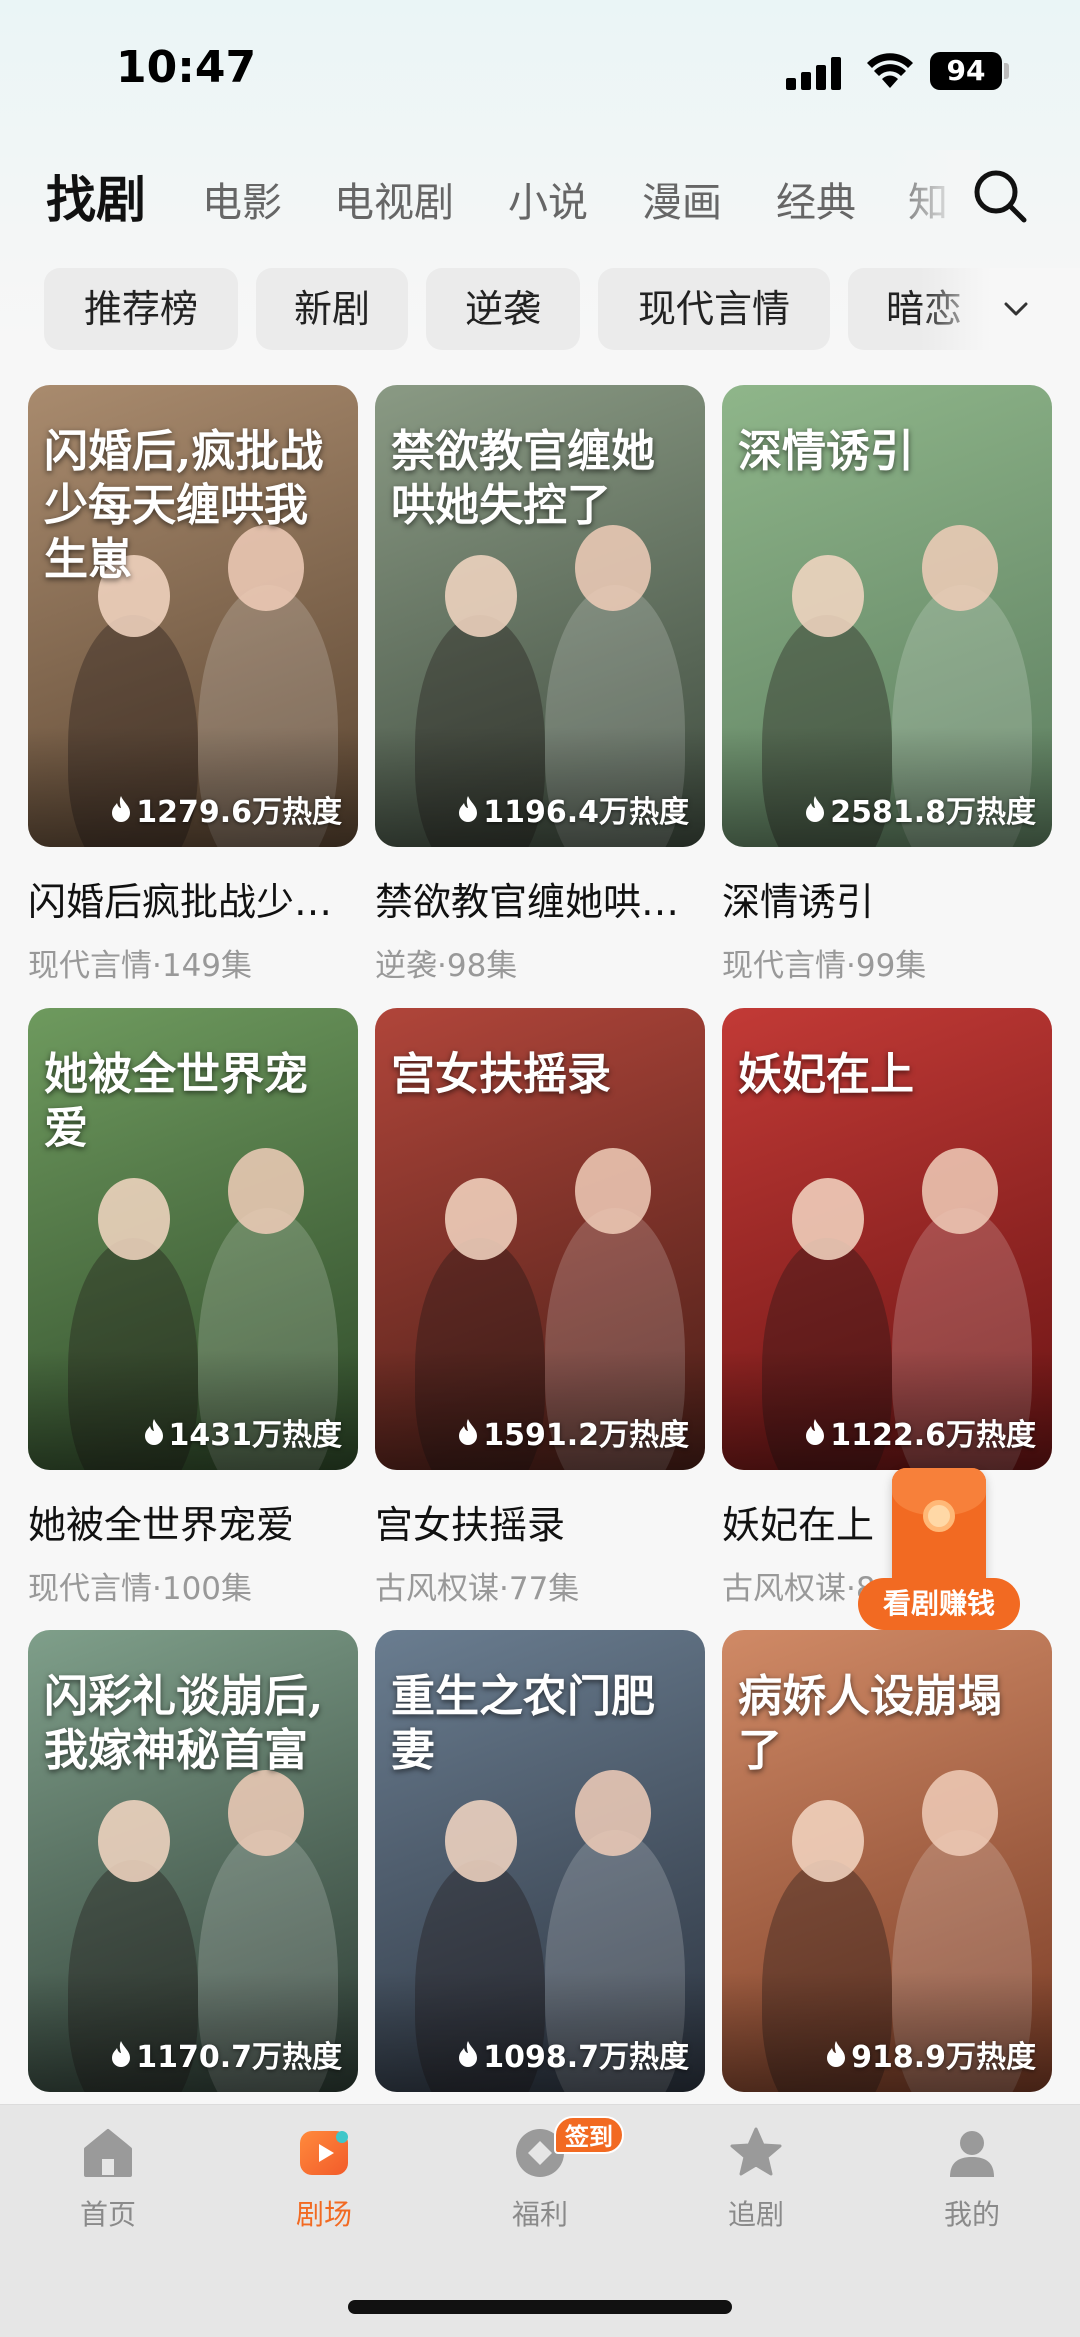 This screenshot has width=1080, height=2337. I want to click on drama-title: 深情诱引, so click(887, 898).